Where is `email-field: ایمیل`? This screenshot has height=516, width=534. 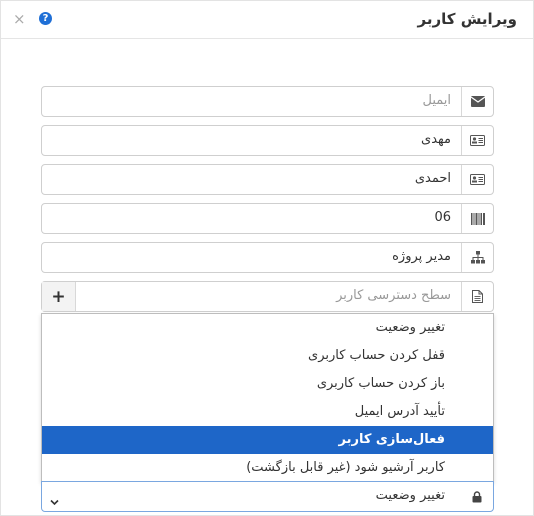
email-field: ایمیل is located at coordinates (267, 101).